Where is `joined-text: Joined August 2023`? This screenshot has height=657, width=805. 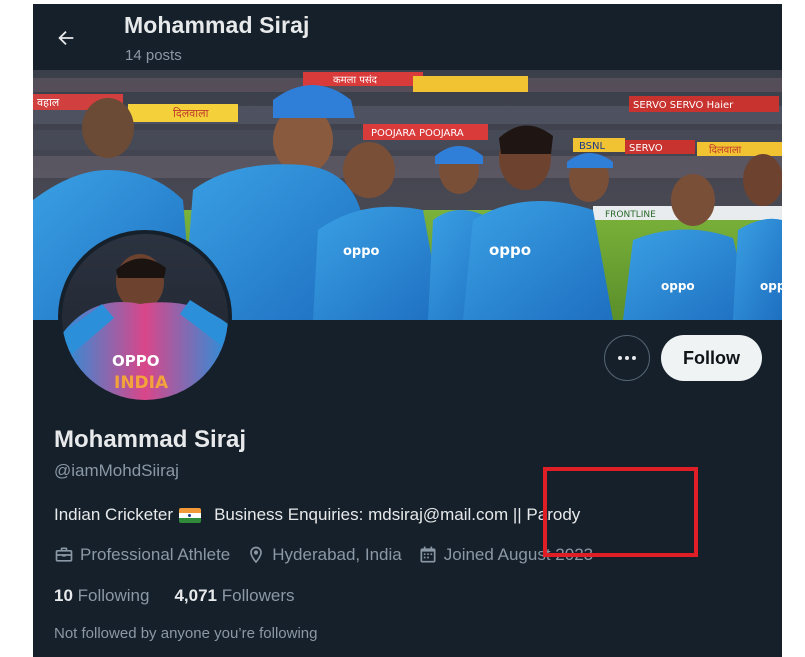 joined-text: Joined August 2023 is located at coordinates (518, 554).